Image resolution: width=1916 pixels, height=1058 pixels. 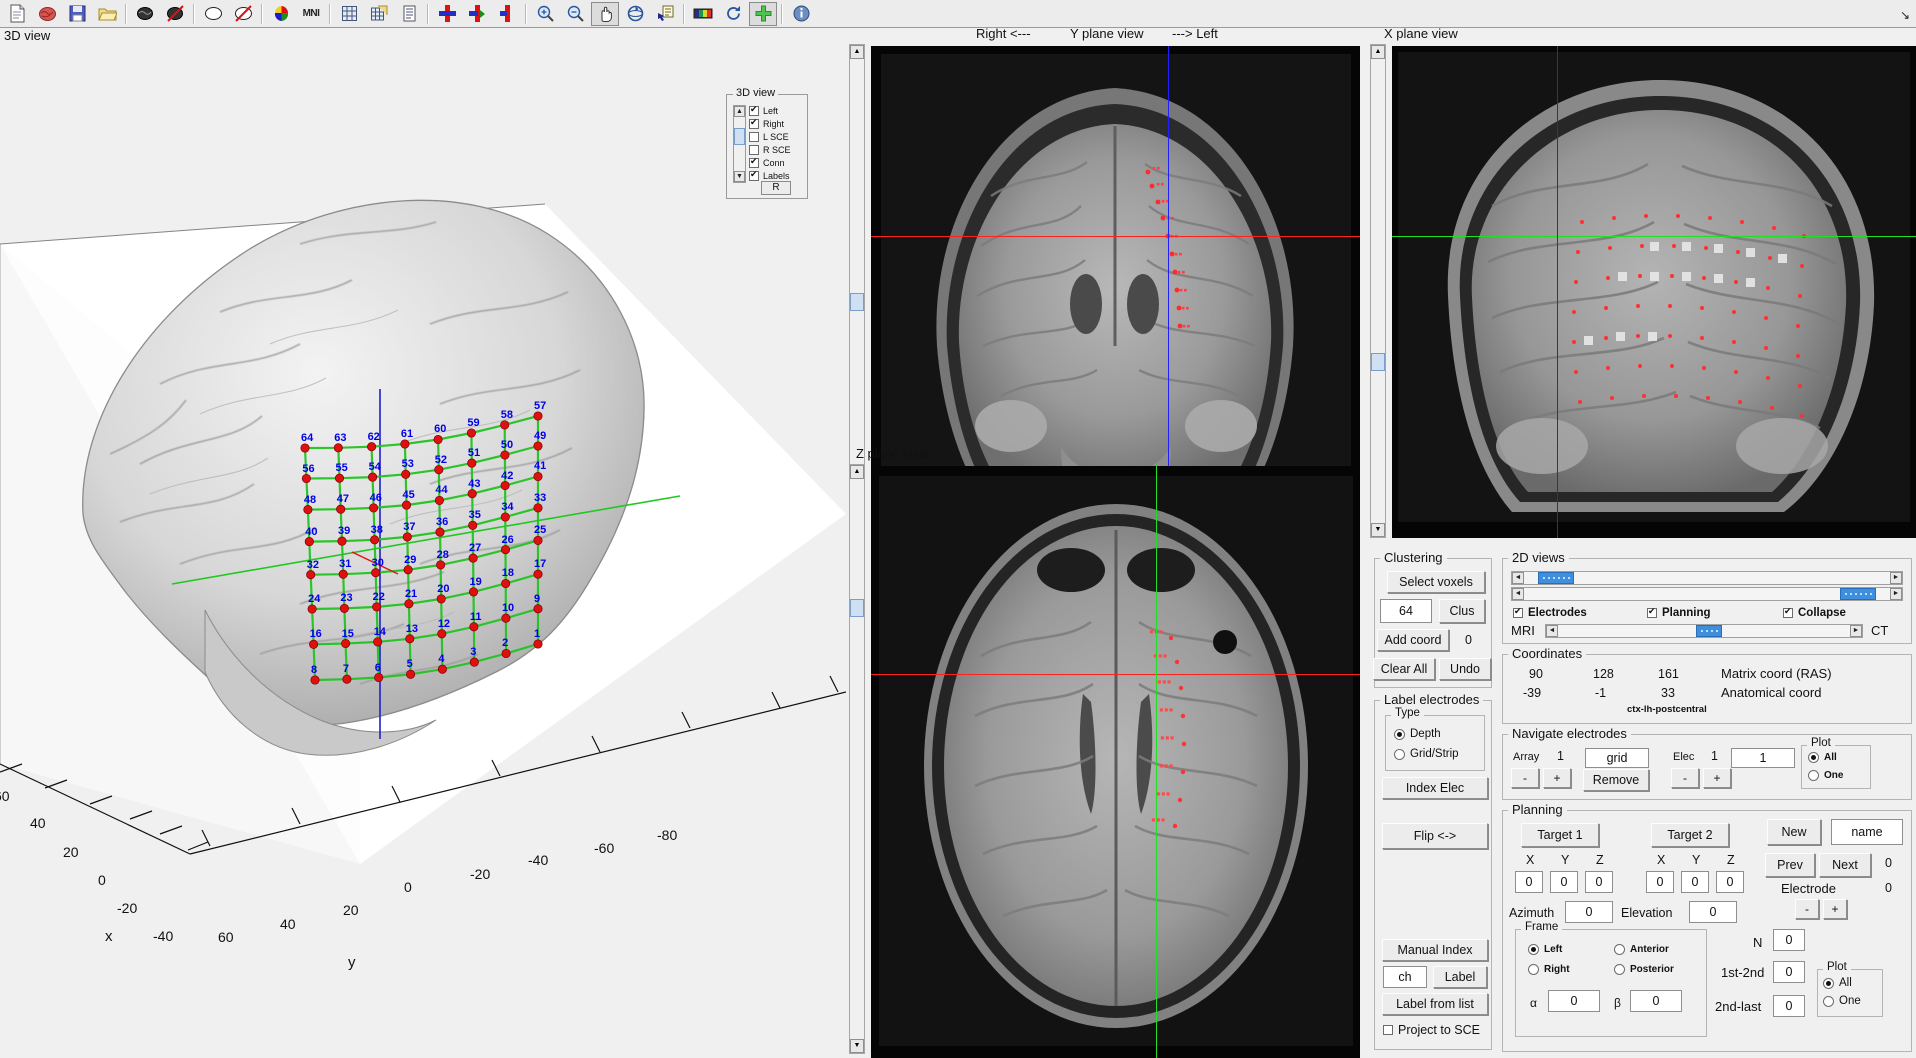 What do you see at coordinates (1406, 611) in the screenshot?
I see `cluster-count-input: 64` at bounding box center [1406, 611].